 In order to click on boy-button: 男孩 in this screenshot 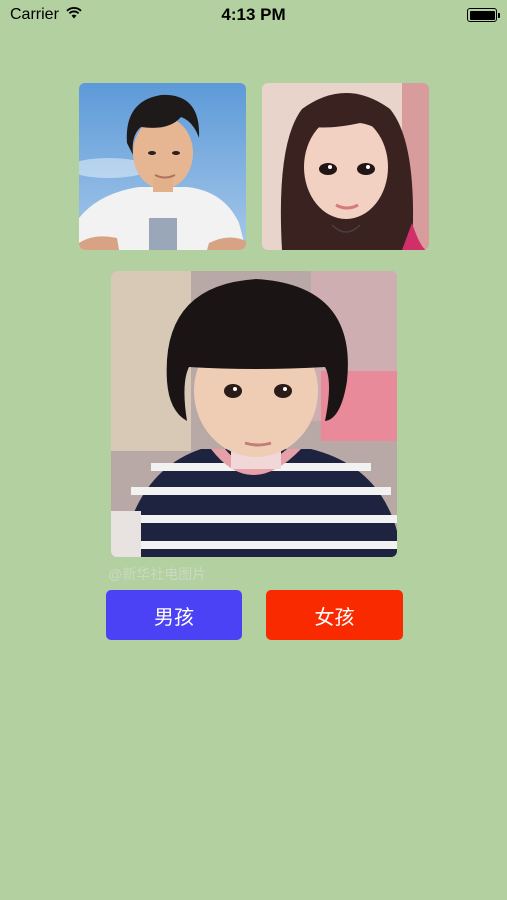, I will do `click(174, 615)`.